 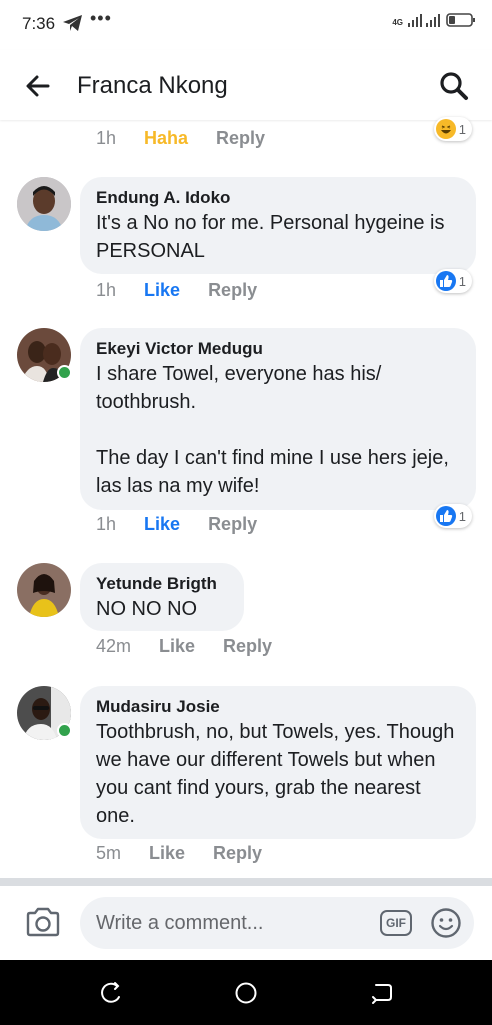 I want to click on app-header: Franca Nkong, so click(x=246, y=85).